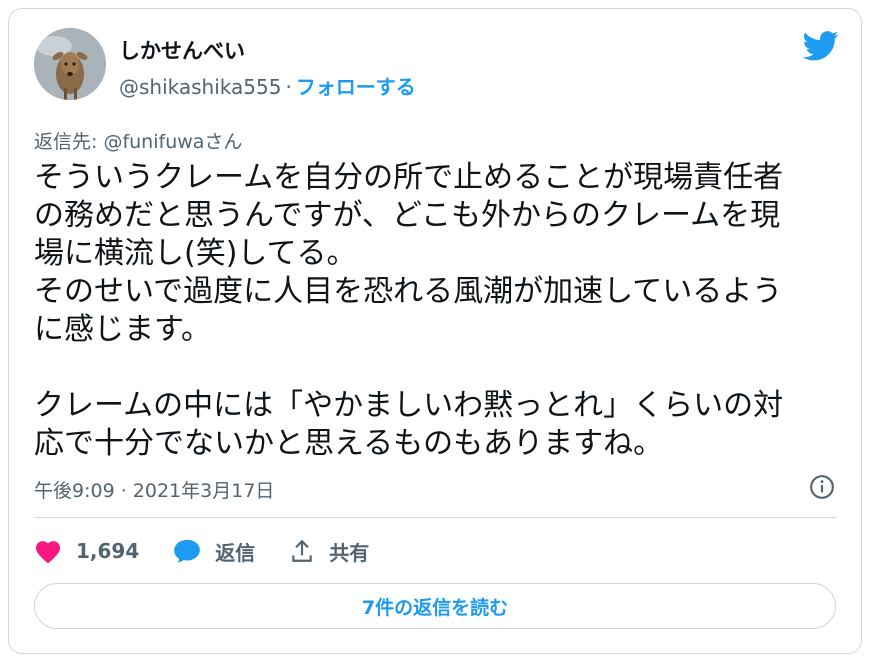 The image size is (871, 664). I want to click on reply-to-suffix: さん, so click(223, 142).